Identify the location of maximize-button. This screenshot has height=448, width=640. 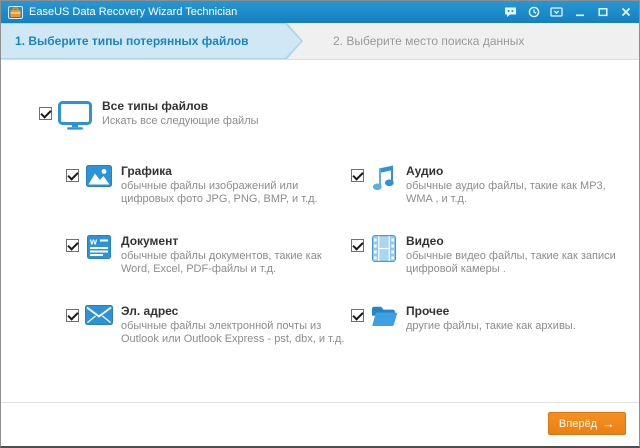
(602, 12).